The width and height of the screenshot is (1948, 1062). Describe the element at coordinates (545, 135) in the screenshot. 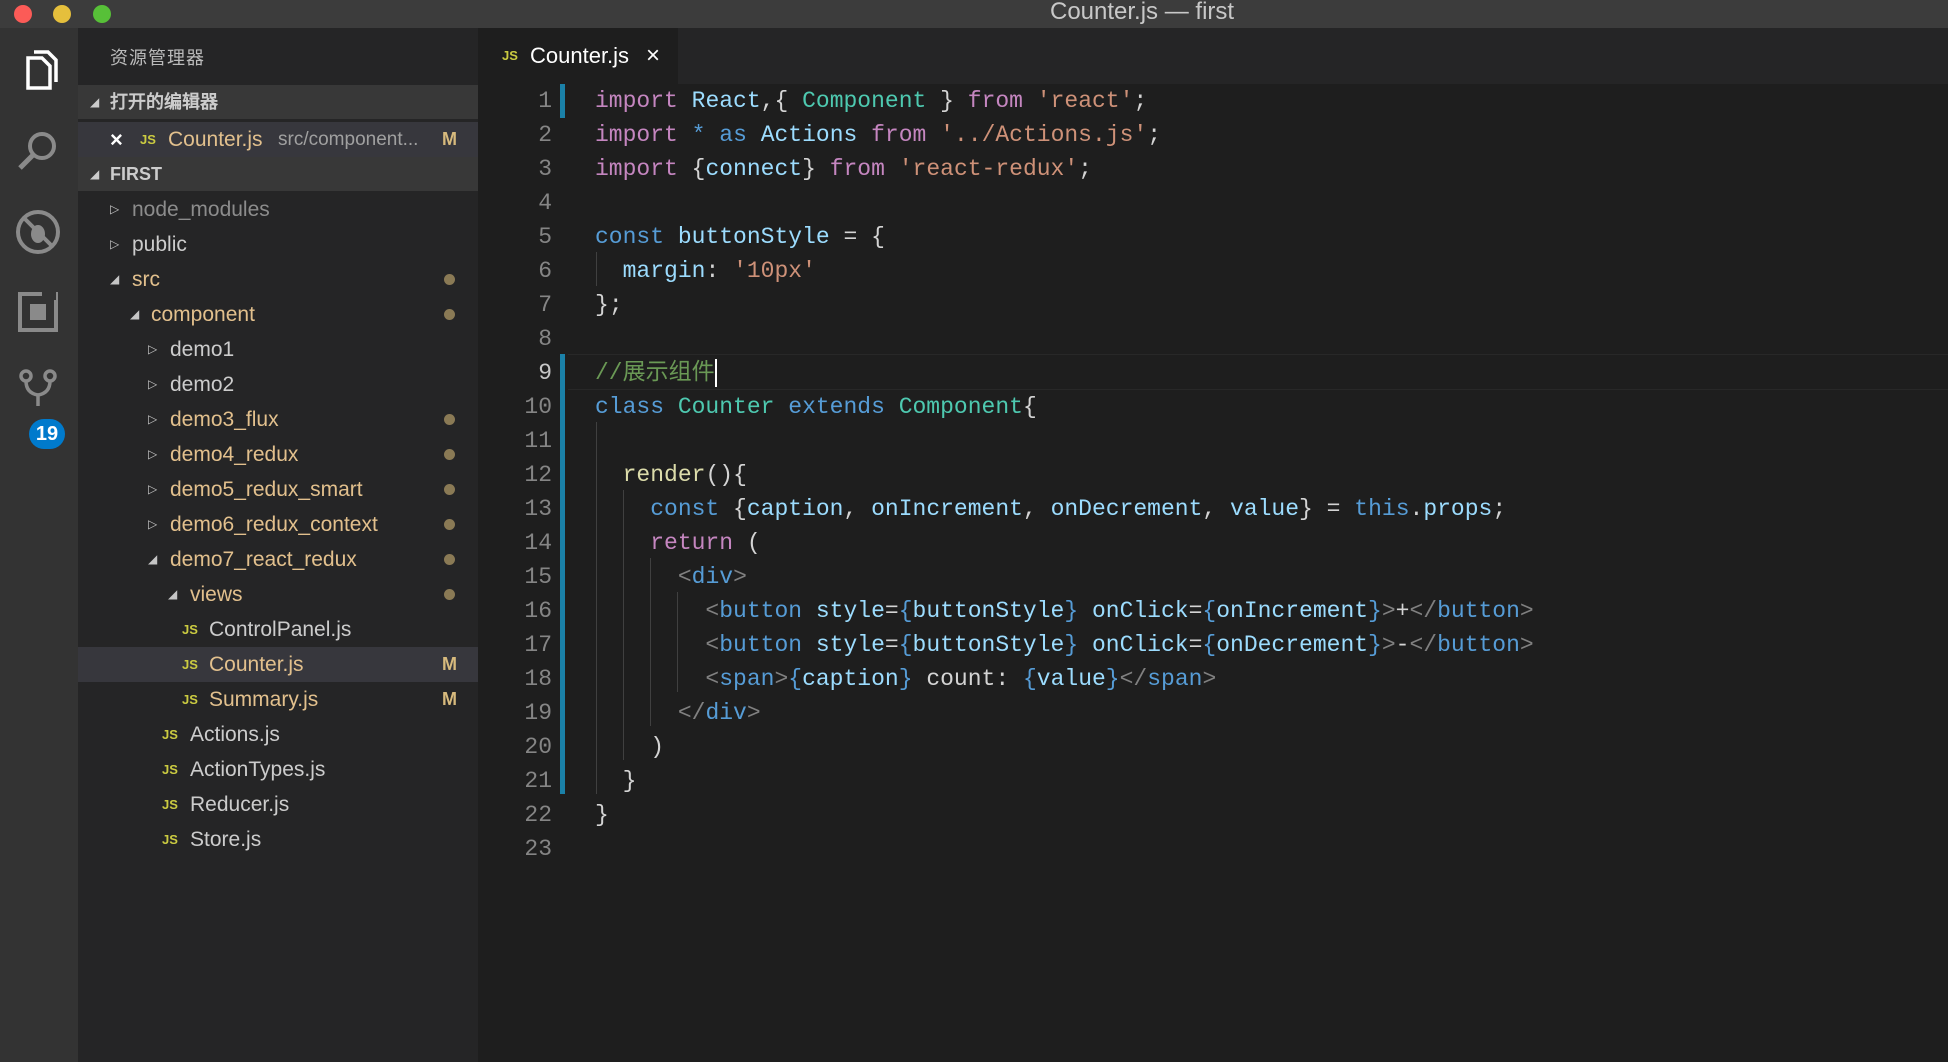

I see `line-number: 2` at that location.